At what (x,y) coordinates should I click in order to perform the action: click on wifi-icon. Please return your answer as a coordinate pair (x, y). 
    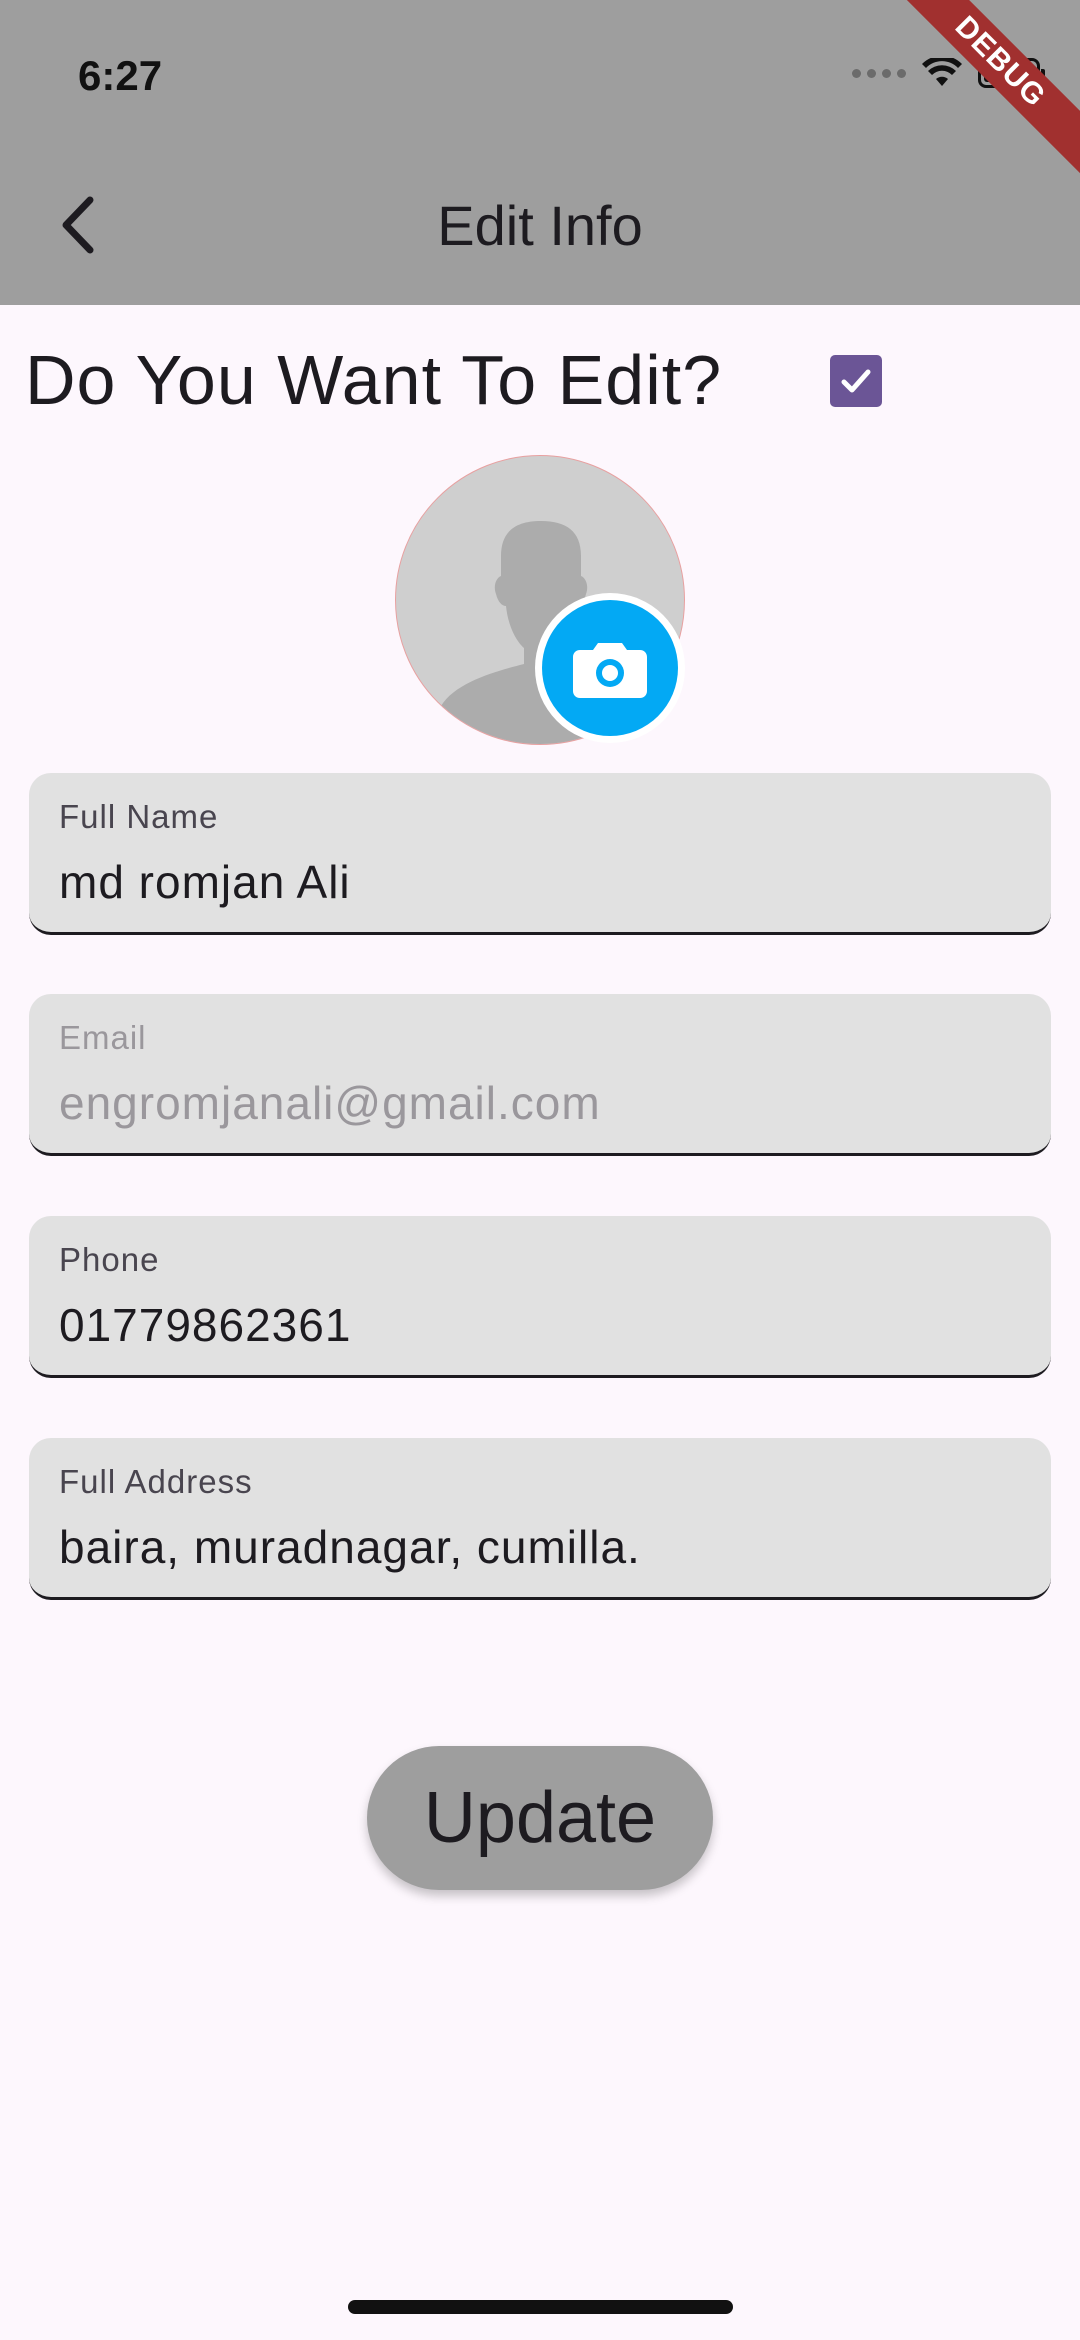
    Looking at the image, I should click on (942, 72).